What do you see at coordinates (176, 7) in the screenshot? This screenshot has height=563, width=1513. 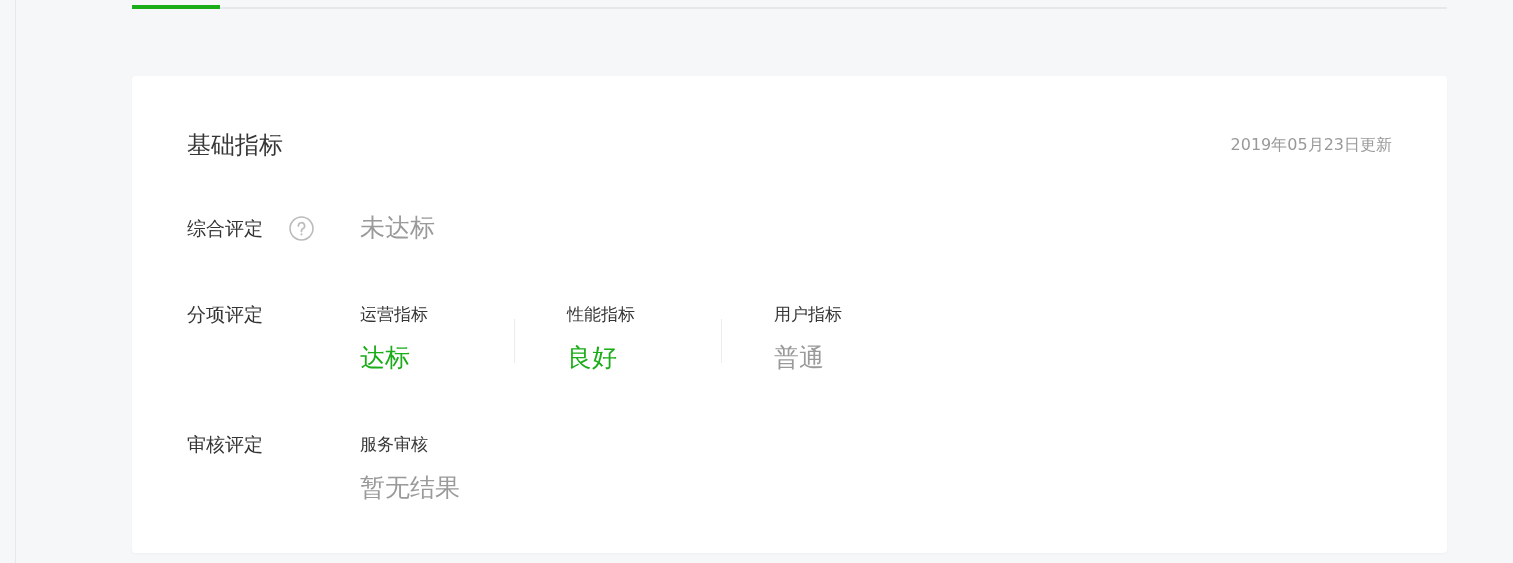 I see `tab-indicator` at bounding box center [176, 7].